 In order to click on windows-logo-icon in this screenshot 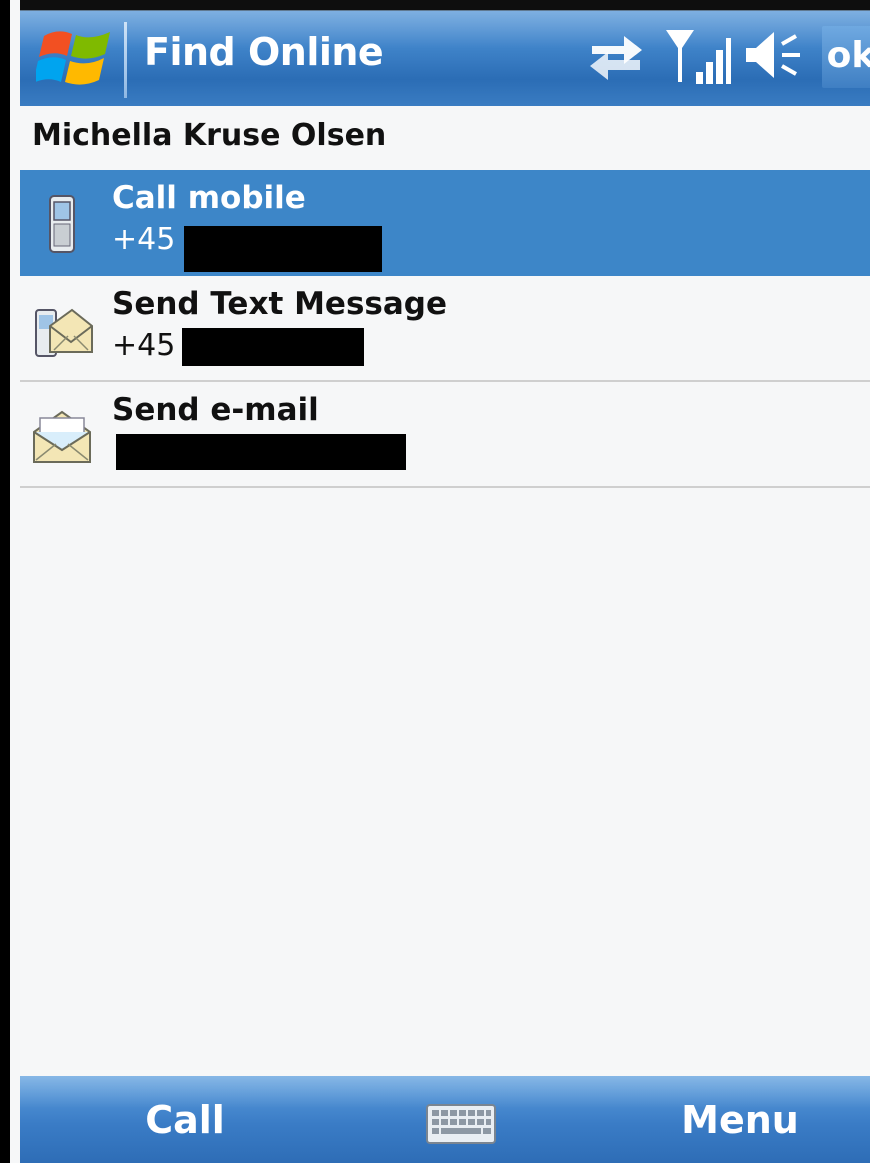, I will do `click(76, 58)`.